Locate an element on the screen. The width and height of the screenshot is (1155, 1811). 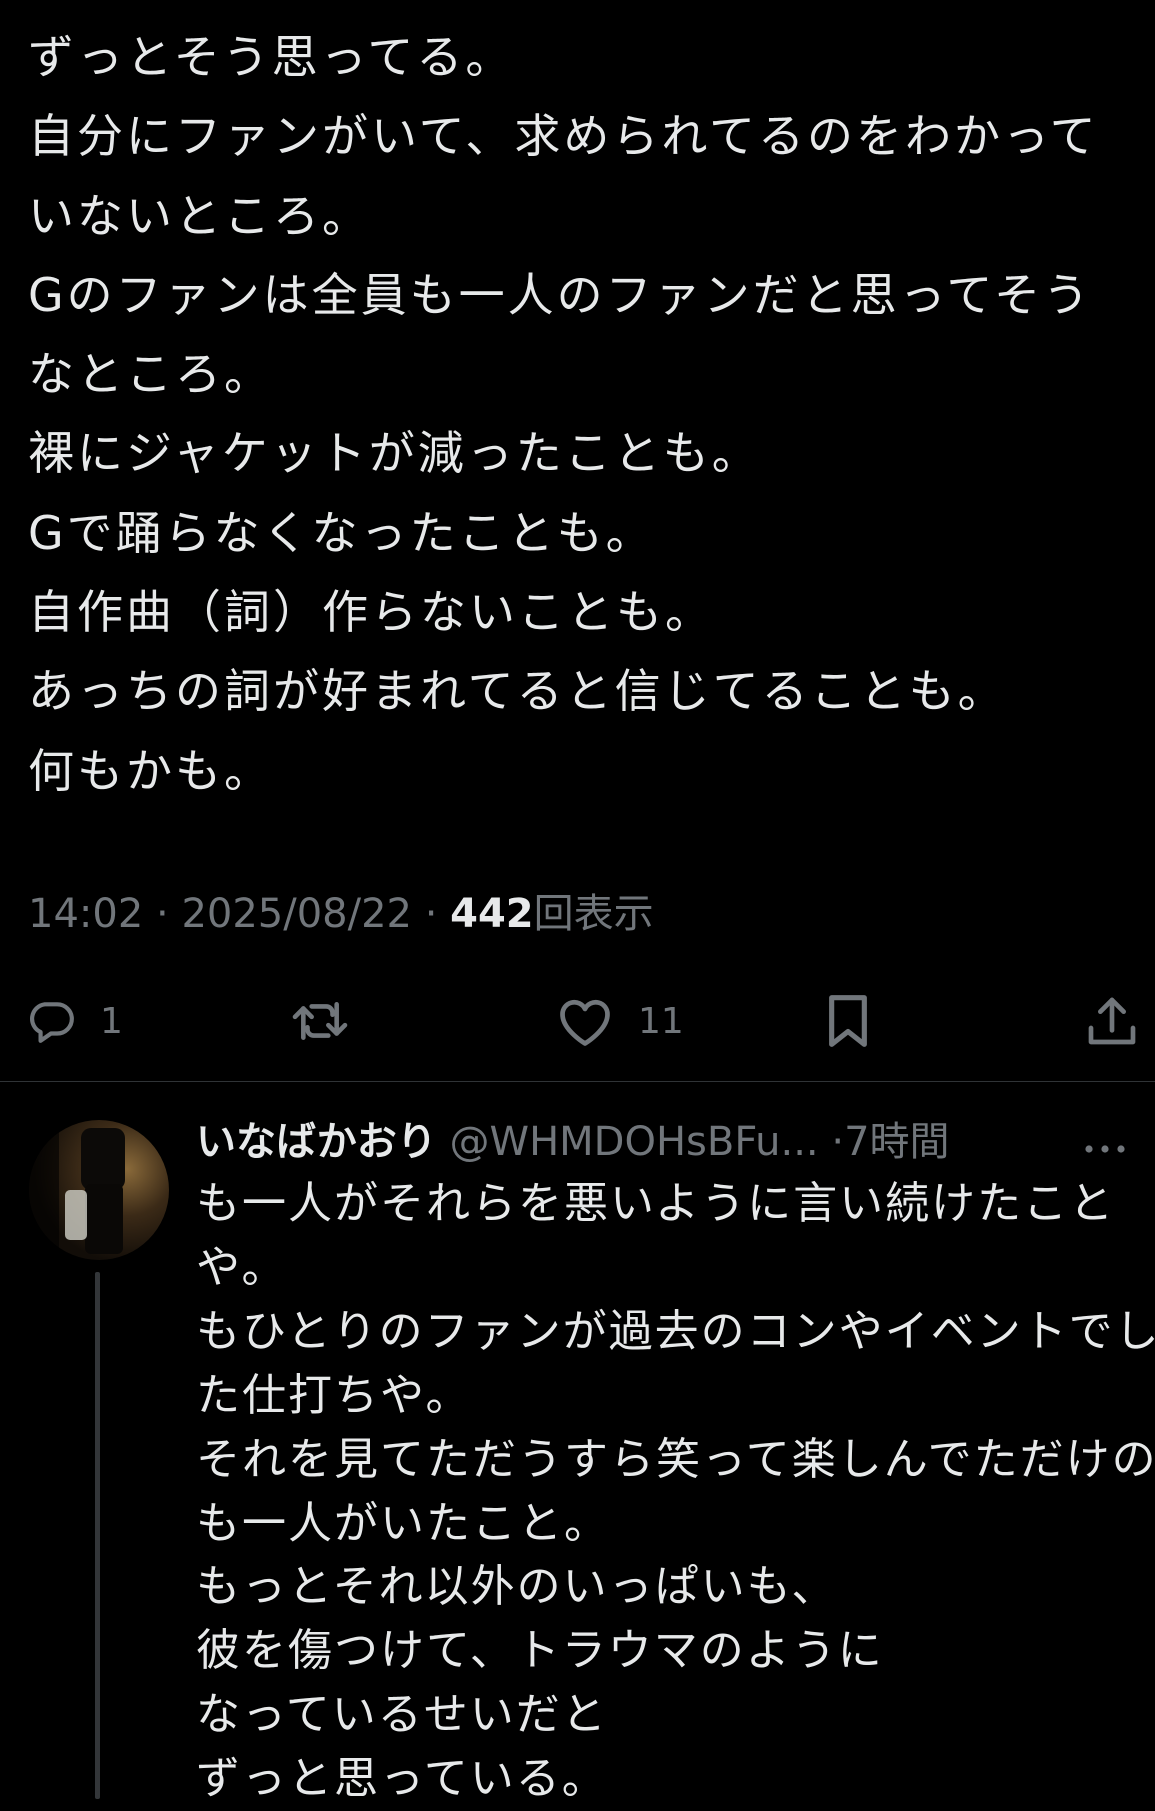
views-label: 回表示 is located at coordinates (593, 914).